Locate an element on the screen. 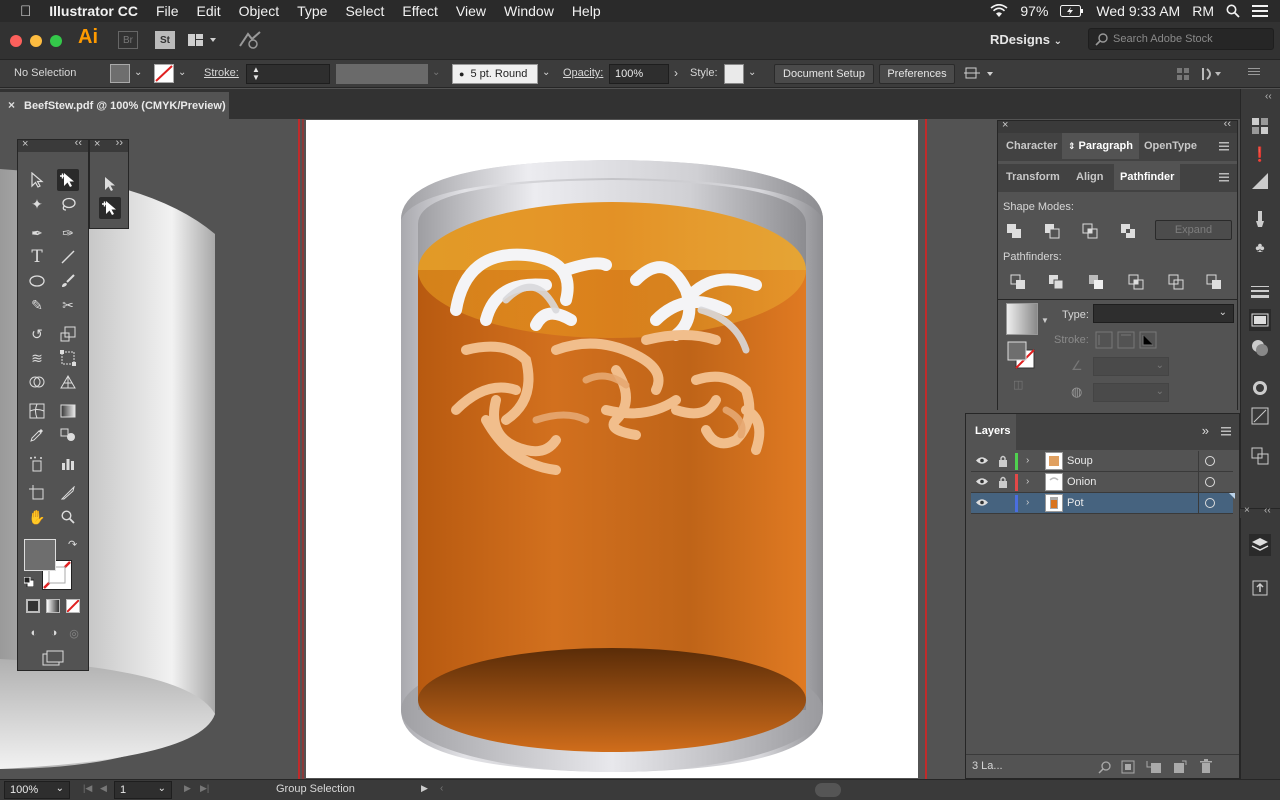  group-selection-flyout-icon is located at coordinates (110, 208).